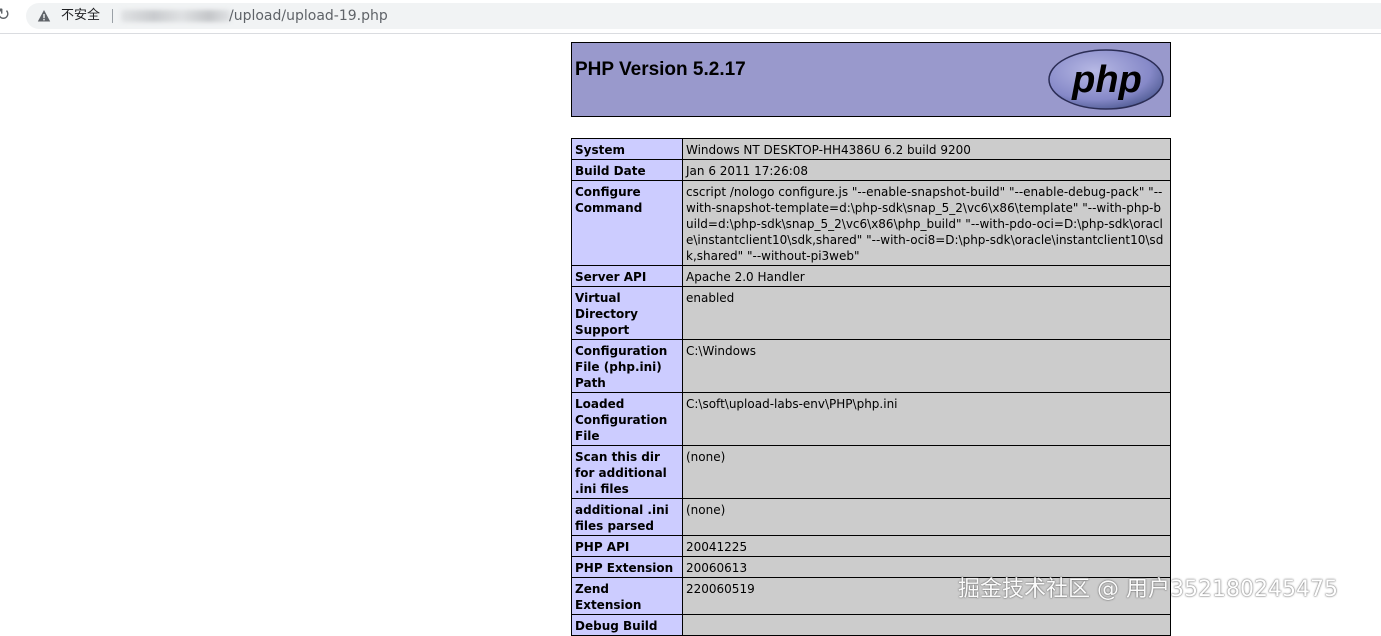 Image resolution: width=1381 pixels, height=636 pixels. I want to click on row-key: Debug Build, so click(627, 625).